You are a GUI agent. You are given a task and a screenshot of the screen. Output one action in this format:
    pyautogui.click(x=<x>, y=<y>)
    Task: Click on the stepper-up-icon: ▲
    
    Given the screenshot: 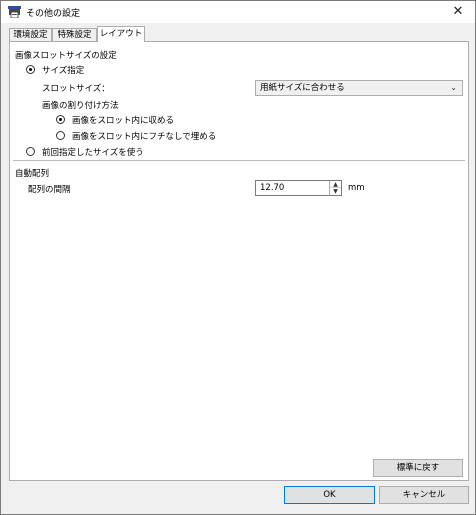 What is the action you would take?
    pyautogui.click(x=335, y=184)
    